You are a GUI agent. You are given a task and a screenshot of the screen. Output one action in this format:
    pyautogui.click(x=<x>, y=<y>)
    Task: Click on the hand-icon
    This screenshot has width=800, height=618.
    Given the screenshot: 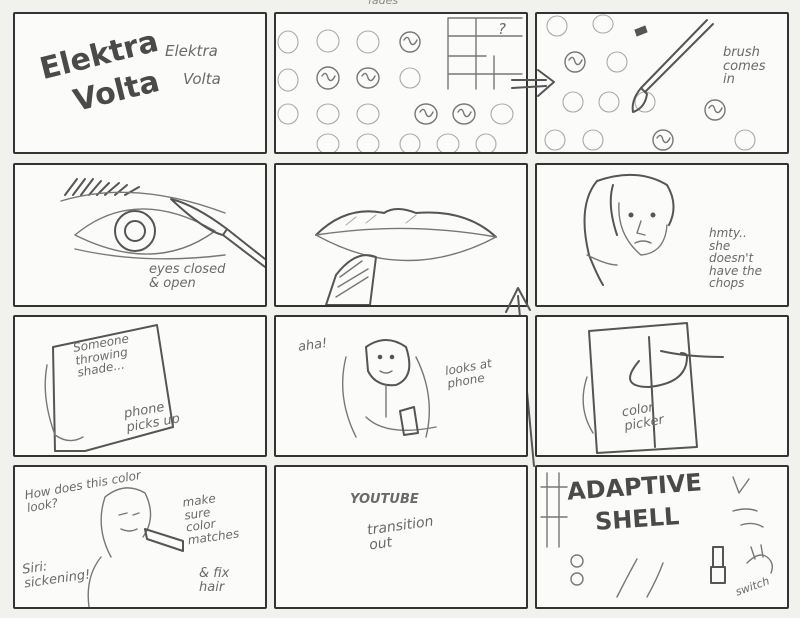 What is the action you would take?
    pyautogui.click(x=760, y=559)
    